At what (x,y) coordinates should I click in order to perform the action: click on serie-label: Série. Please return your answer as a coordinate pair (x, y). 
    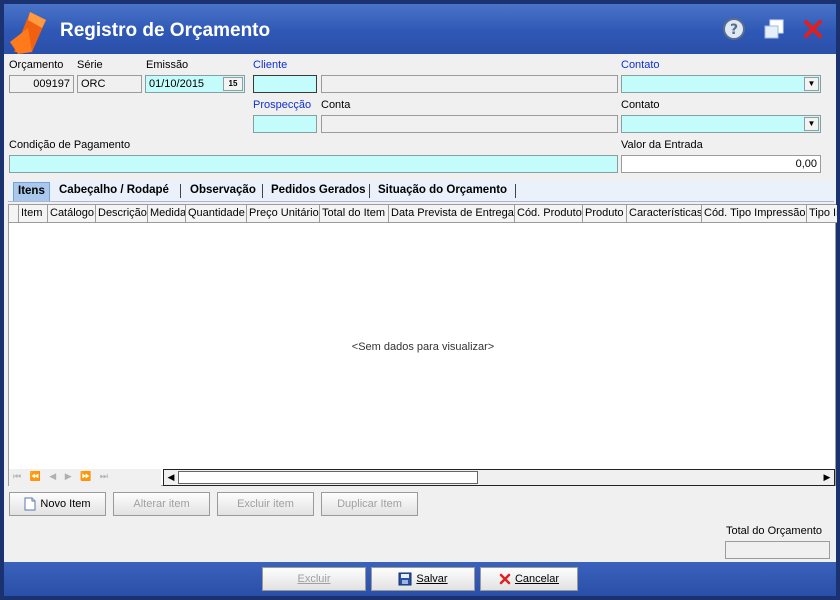
    Looking at the image, I should click on (90, 65).